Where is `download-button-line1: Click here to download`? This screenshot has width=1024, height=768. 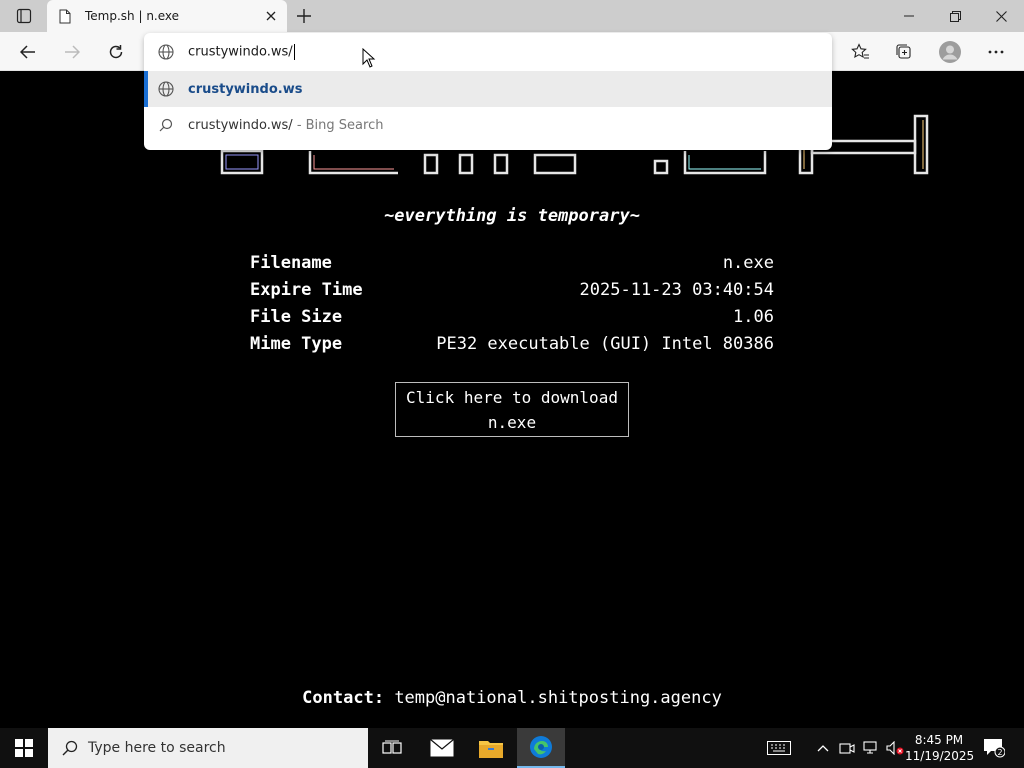 download-button-line1: Click here to download is located at coordinates (512, 397).